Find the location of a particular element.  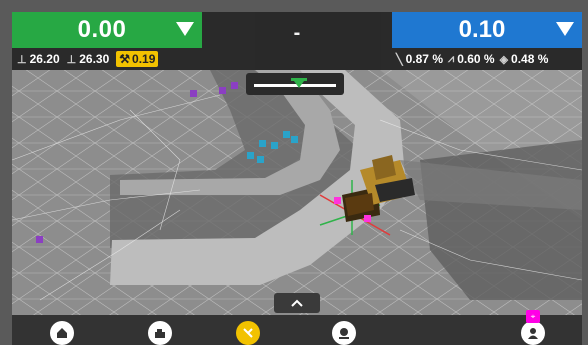

map-pin-icon is located at coordinates (344, 333).